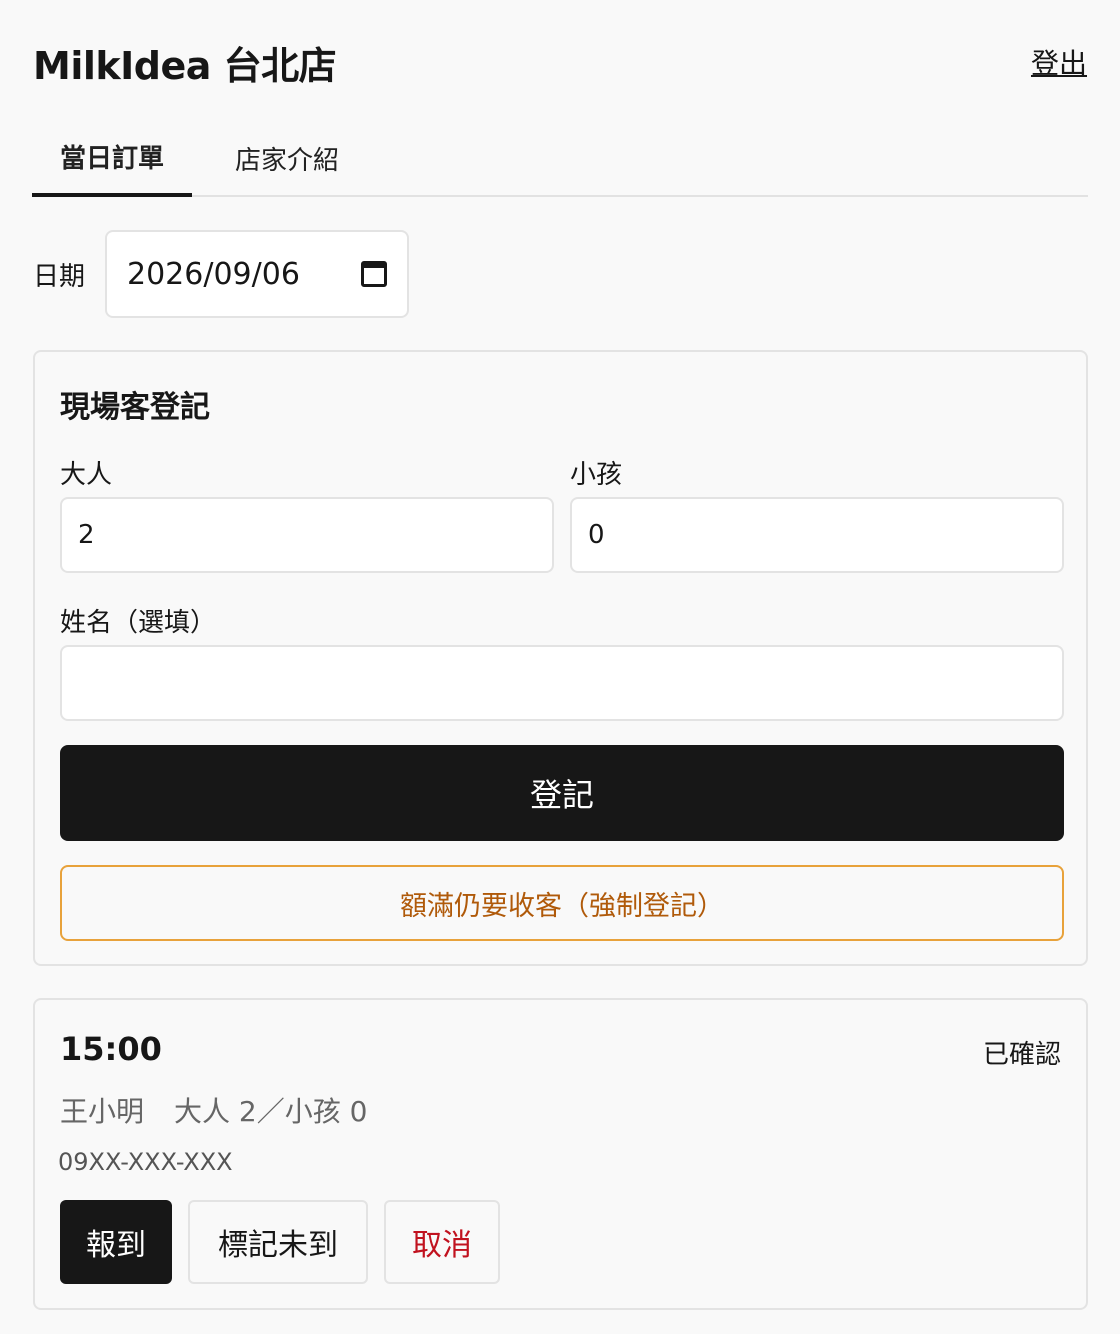  What do you see at coordinates (562, 793) in the screenshot?
I see `register-button: 登記` at bounding box center [562, 793].